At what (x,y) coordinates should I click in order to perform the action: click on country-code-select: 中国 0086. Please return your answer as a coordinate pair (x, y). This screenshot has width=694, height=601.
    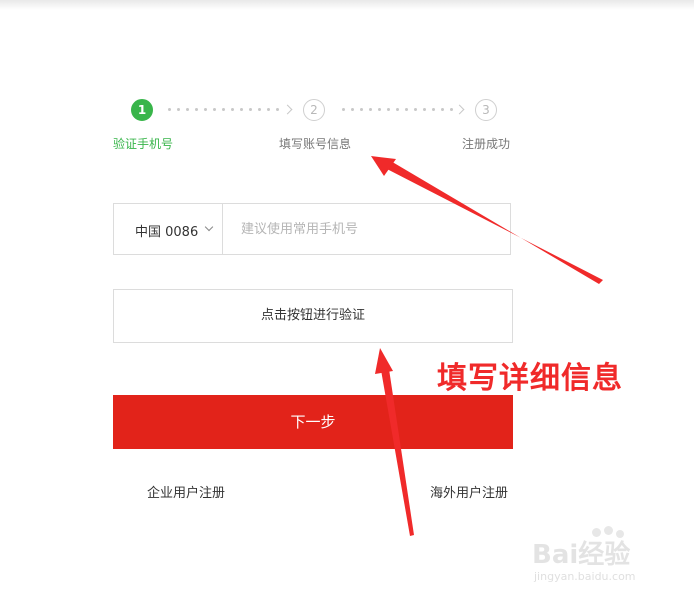
    Looking at the image, I should click on (168, 229).